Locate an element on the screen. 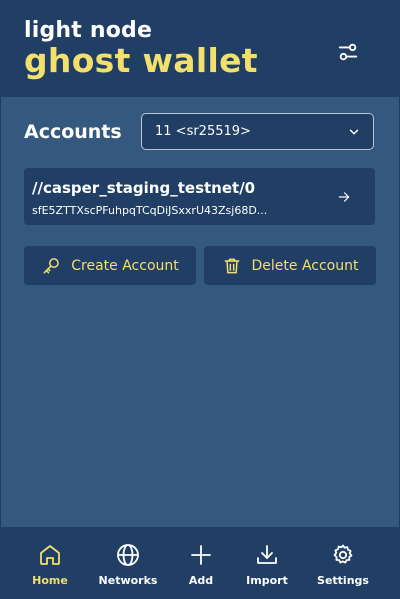 This screenshot has height=599, width=400. app-title-subtitle: light node is located at coordinates (88, 30).